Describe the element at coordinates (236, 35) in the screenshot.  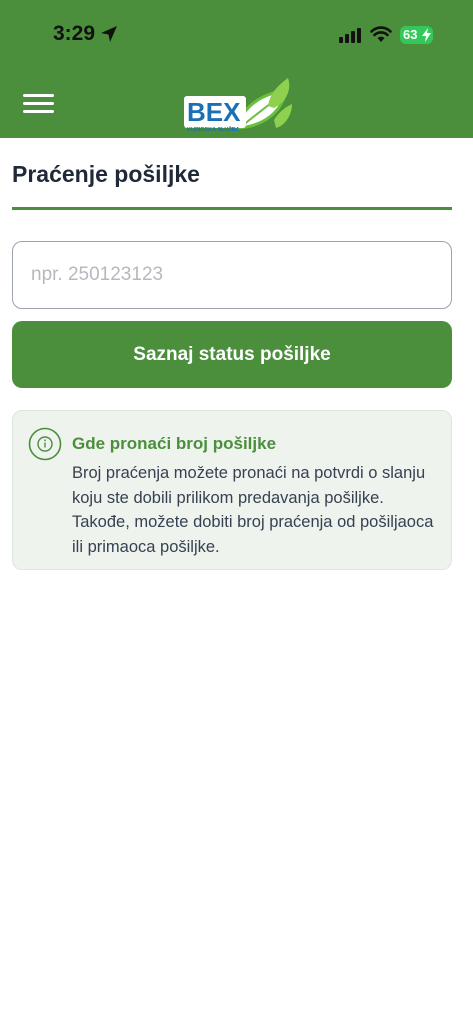
I see `status-bar: 3:29 63` at that location.